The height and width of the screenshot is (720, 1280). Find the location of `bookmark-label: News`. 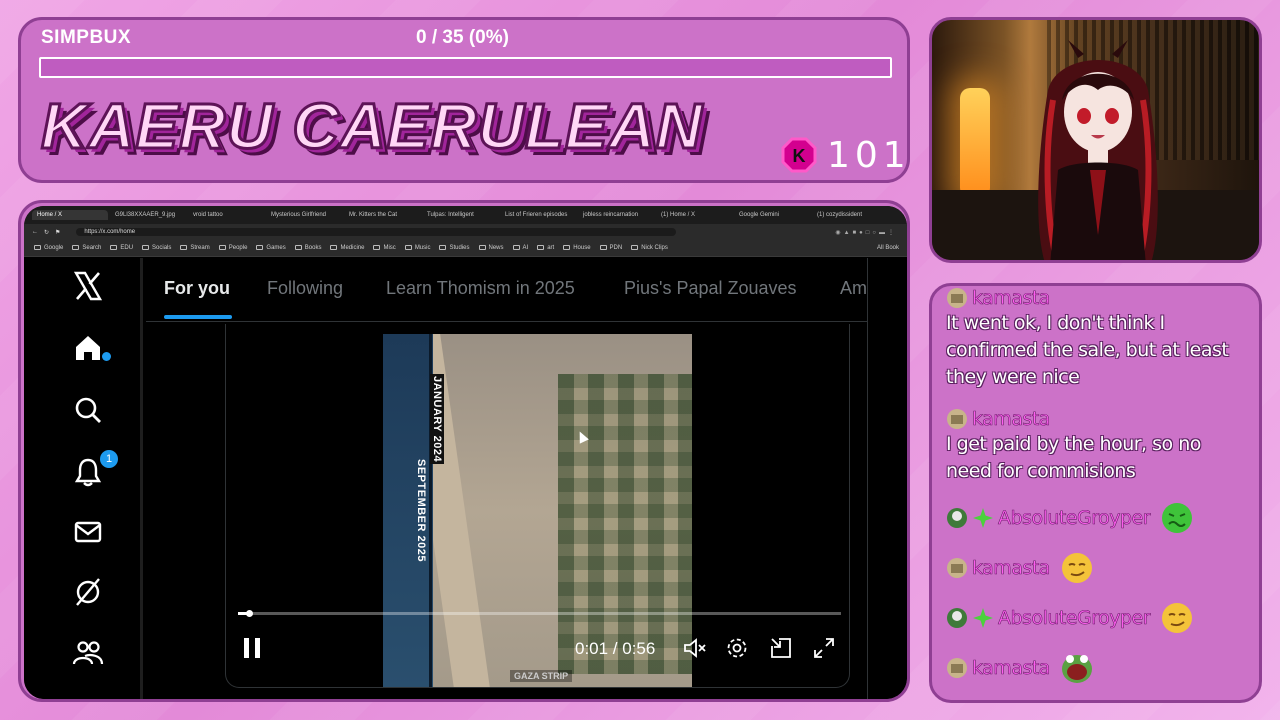

bookmark-label: News is located at coordinates (496, 248).